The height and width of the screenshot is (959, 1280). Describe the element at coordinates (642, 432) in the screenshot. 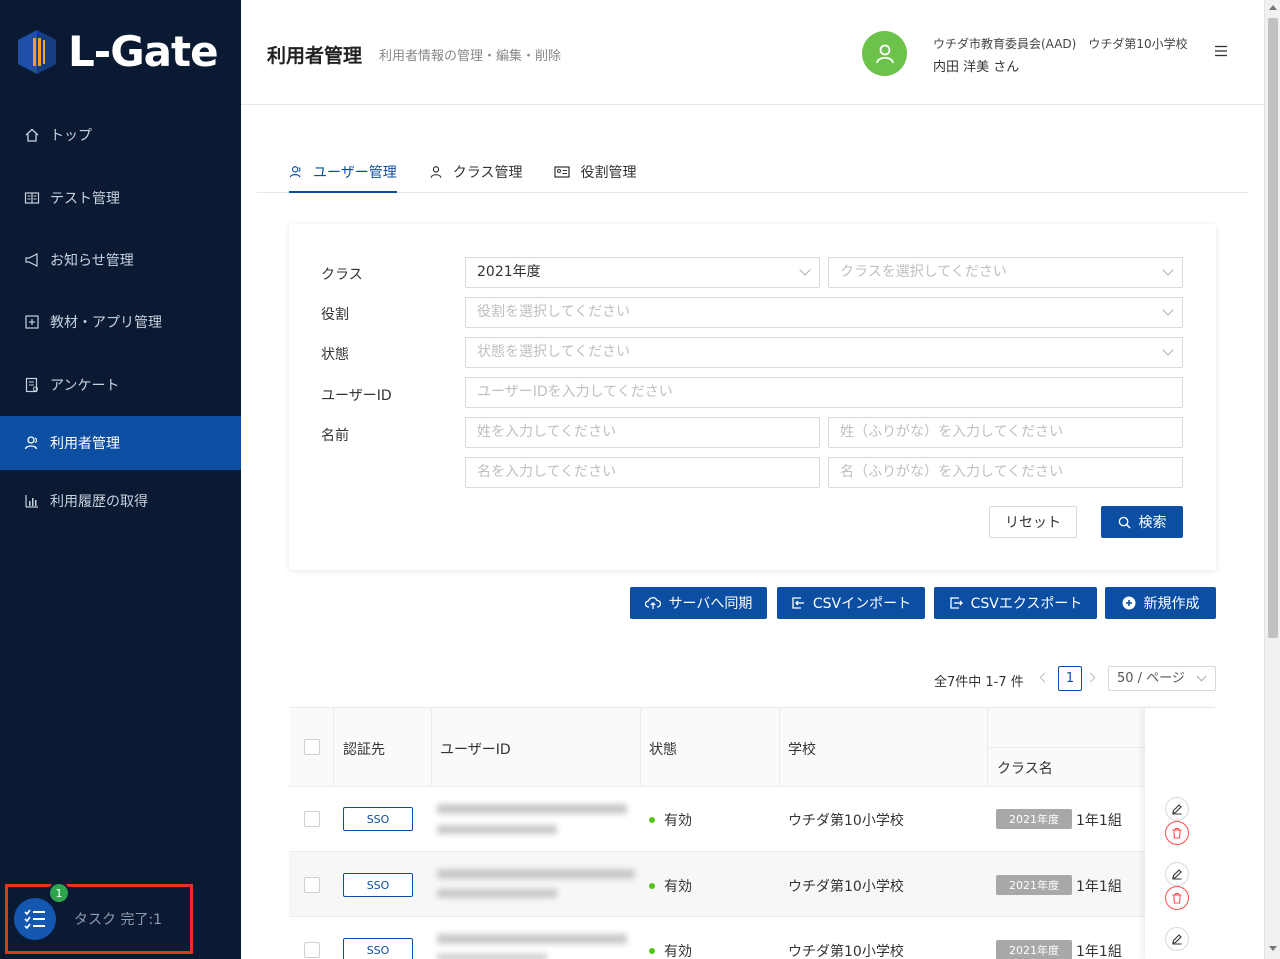

I see `last-name-input: 姓を入力してください` at that location.